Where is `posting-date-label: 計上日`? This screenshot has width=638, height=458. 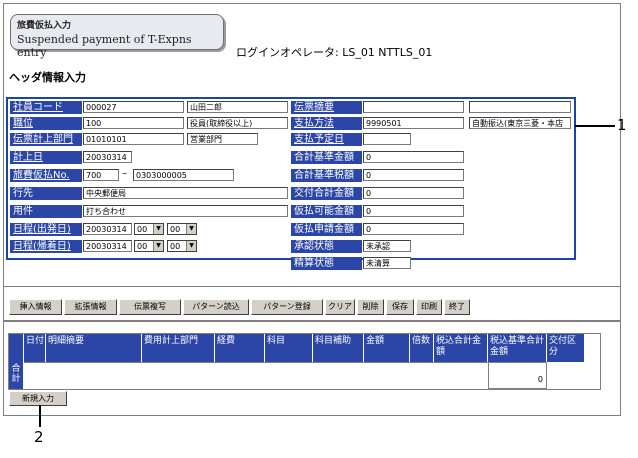 posting-date-label: 計上日 is located at coordinates (46, 157).